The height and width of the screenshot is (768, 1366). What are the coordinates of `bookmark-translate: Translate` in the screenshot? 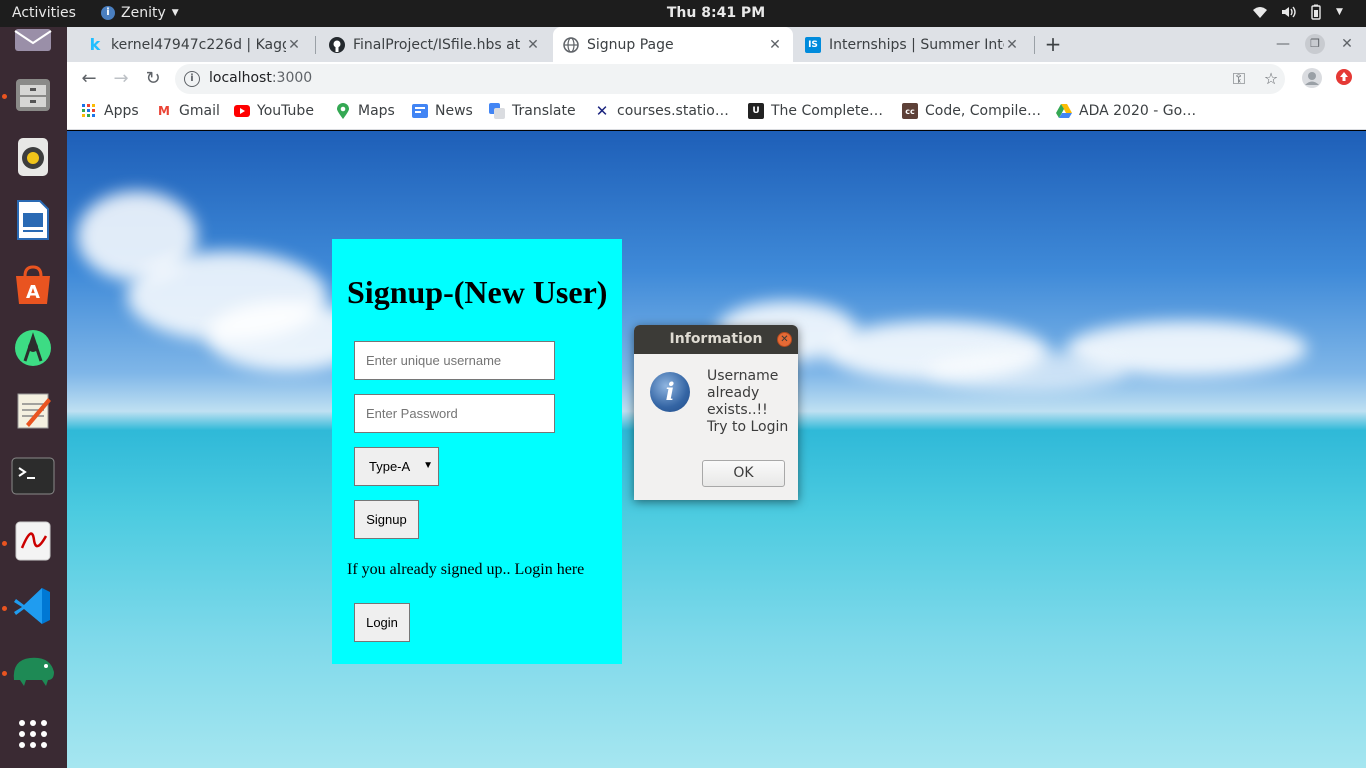 It's located at (532, 111).